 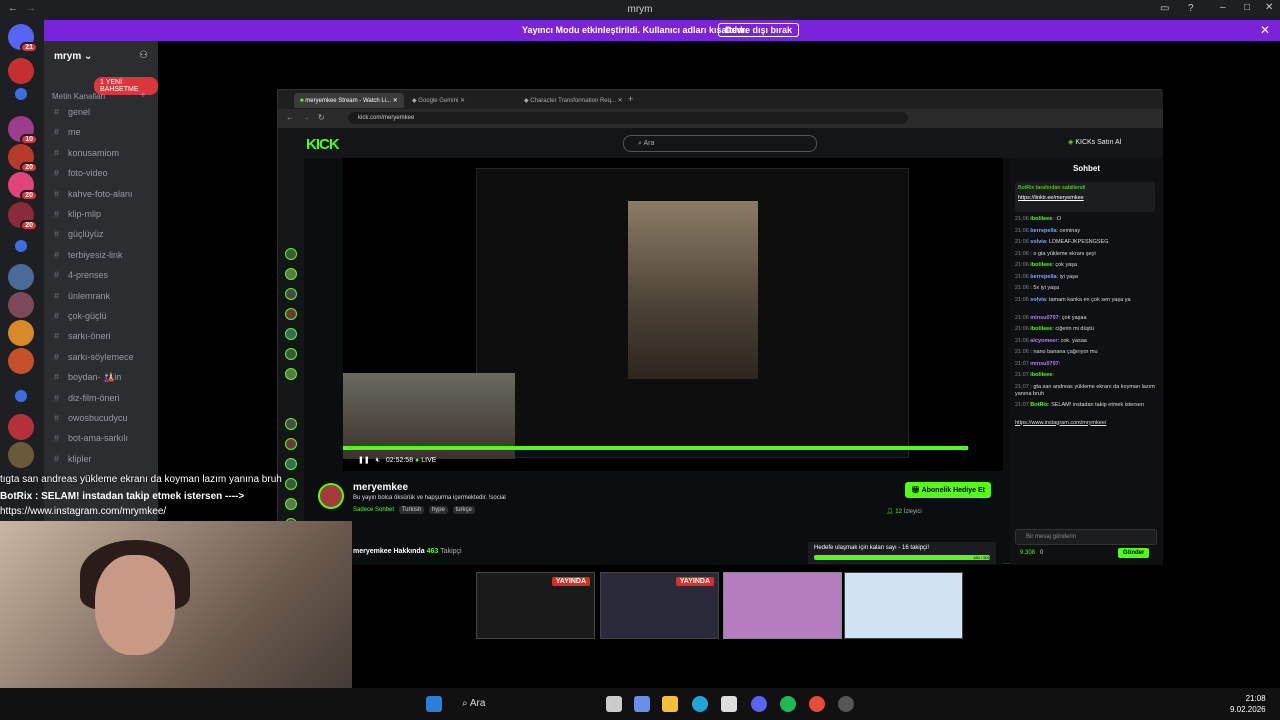 What do you see at coordinates (1223, 7) in the screenshot?
I see `minimize-icon: –` at bounding box center [1223, 7].